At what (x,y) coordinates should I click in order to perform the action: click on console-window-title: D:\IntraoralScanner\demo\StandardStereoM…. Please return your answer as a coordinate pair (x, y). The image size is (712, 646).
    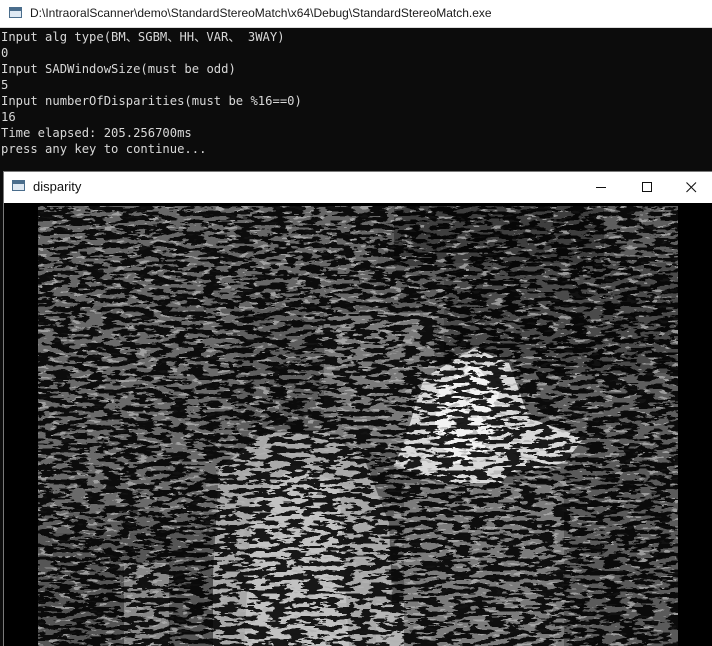
    Looking at the image, I should click on (261, 13).